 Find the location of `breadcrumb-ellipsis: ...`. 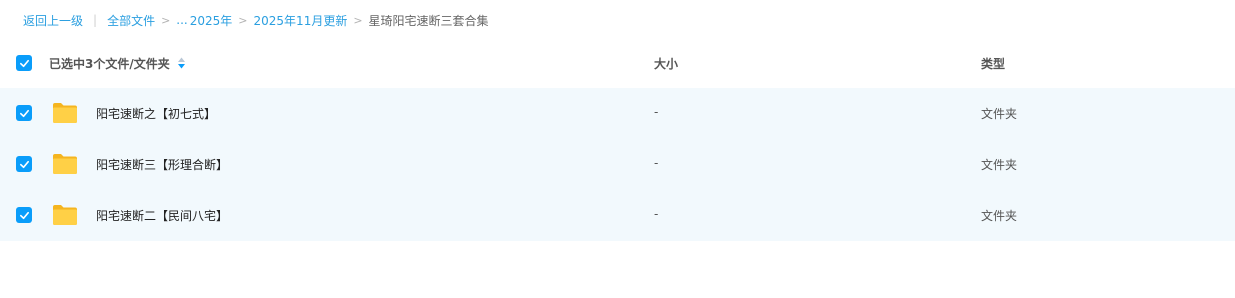

breadcrumb-ellipsis: ... is located at coordinates (181, 20).